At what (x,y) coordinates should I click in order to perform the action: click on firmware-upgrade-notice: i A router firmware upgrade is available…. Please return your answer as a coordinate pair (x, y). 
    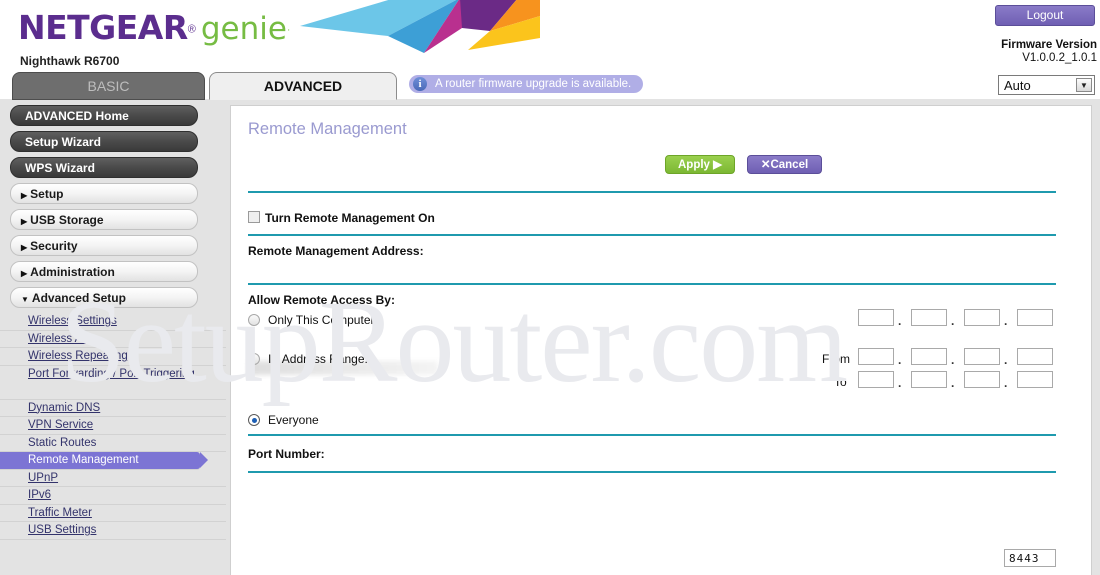
    Looking at the image, I should click on (526, 84).